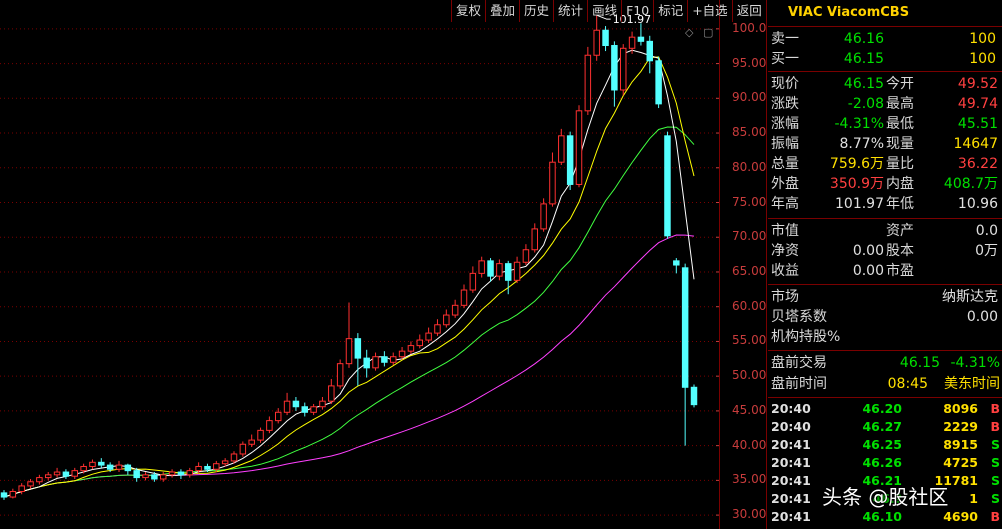 This screenshot has height=529, width=1002. Describe the element at coordinates (785, 271) in the screenshot. I see `fundamental-label: 收益` at that location.